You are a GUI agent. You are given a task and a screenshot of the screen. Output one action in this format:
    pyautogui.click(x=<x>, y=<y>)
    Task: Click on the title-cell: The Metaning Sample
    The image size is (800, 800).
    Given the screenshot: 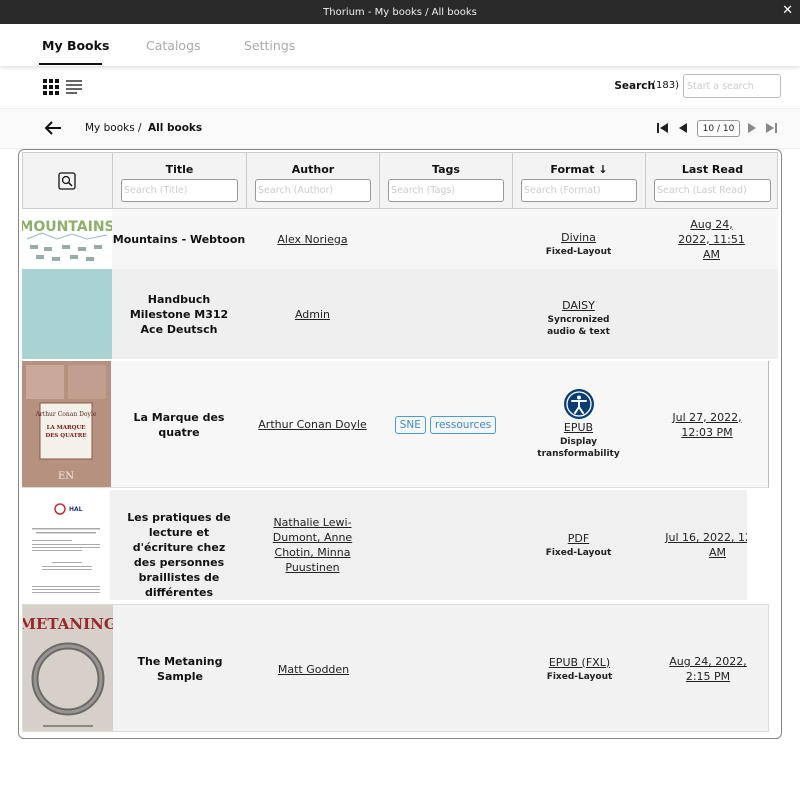 What is the action you would take?
    pyautogui.click(x=180, y=669)
    